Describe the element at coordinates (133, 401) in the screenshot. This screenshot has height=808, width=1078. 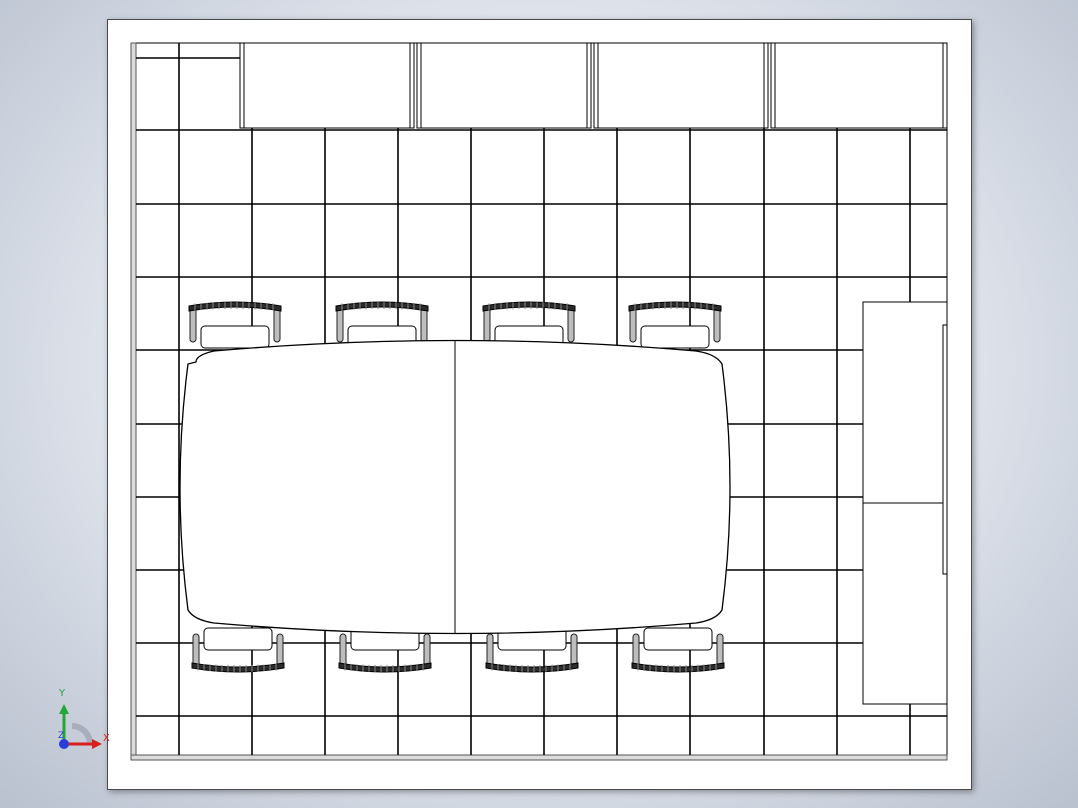
I see `left-wall` at that location.